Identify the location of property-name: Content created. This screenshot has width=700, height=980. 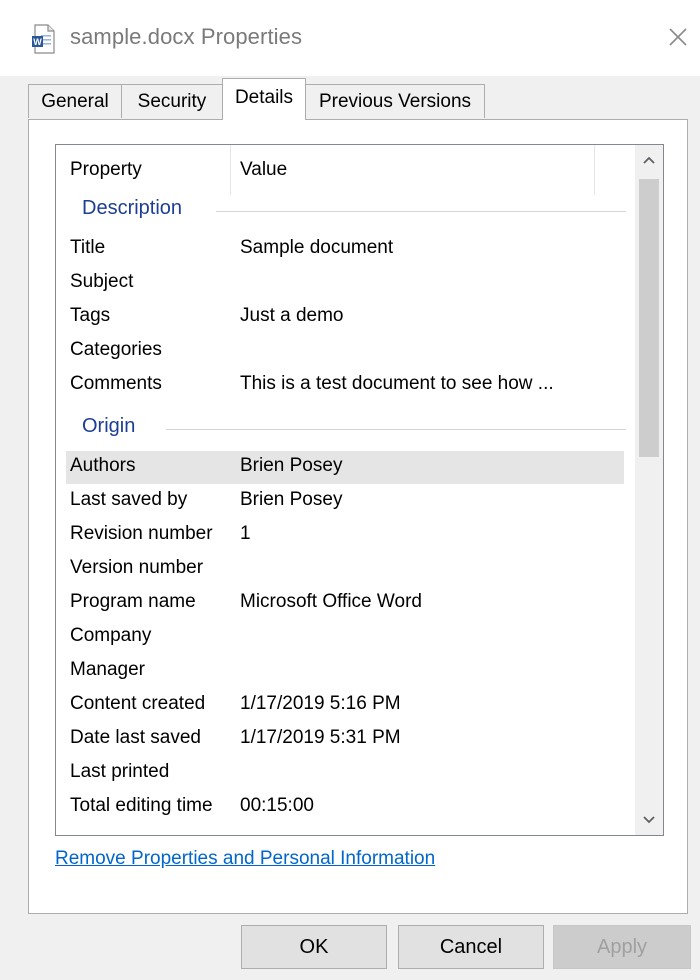
(138, 703).